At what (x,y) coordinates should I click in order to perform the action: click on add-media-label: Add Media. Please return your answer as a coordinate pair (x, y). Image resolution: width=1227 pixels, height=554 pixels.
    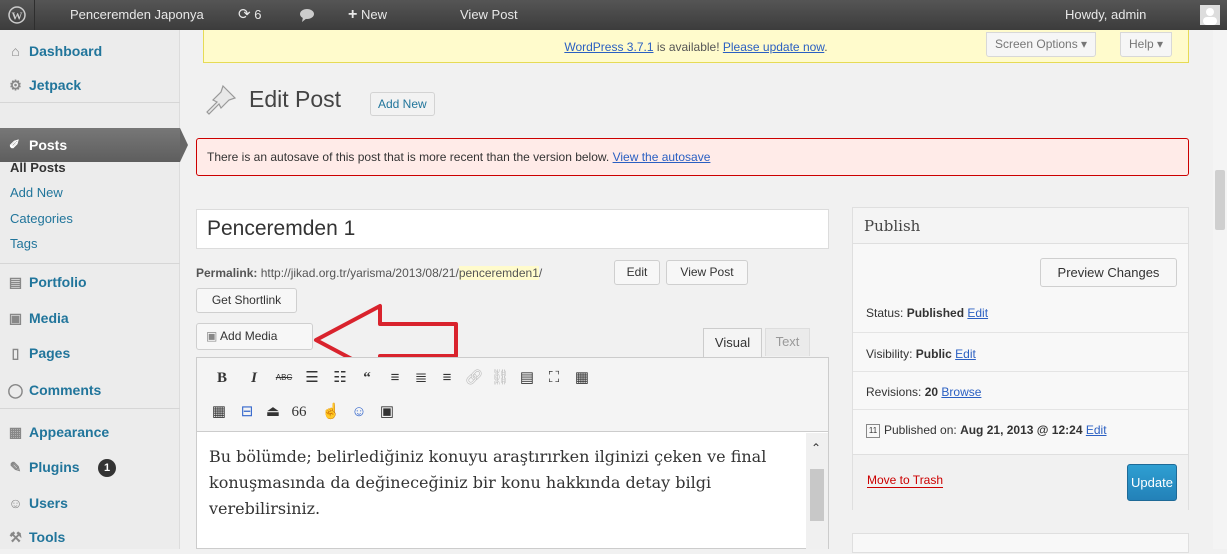
    Looking at the image, I should click on (249, 336).